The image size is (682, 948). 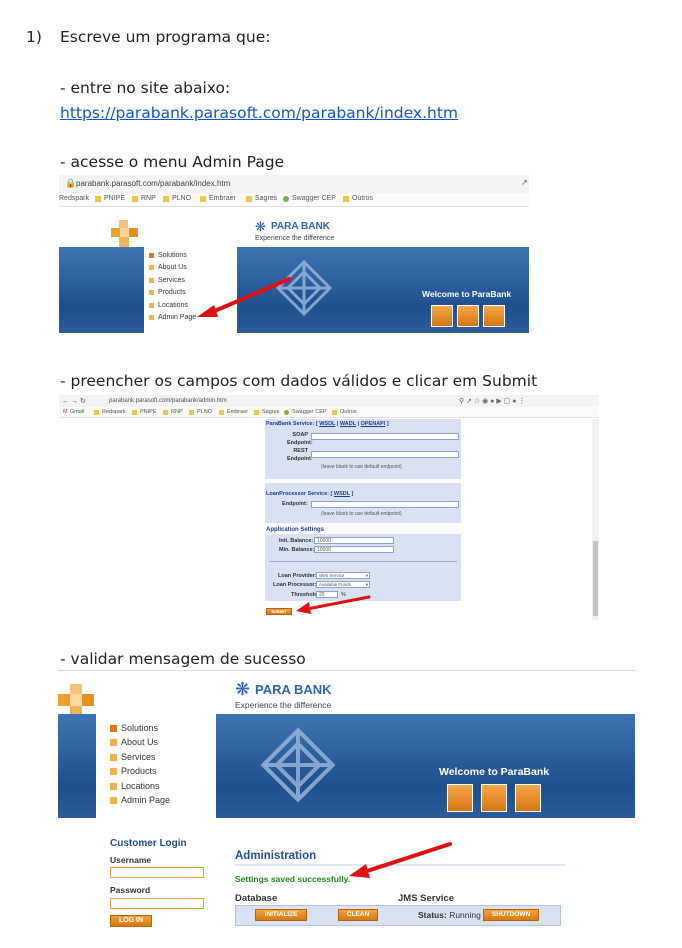 What do you see at coordinates (595, 578) in the screenshot?
I see `scrollbar-thumb` at bounding box center [595, 578].